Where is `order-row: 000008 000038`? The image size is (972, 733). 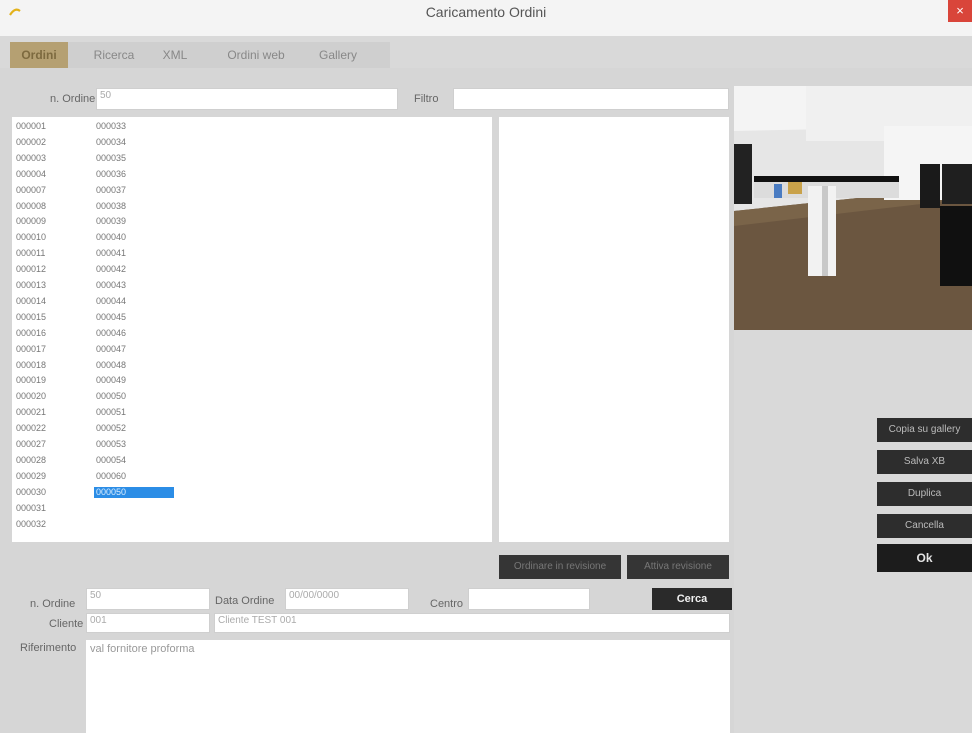
order-row: 000008 000038 is located at coordinates (252, 206).